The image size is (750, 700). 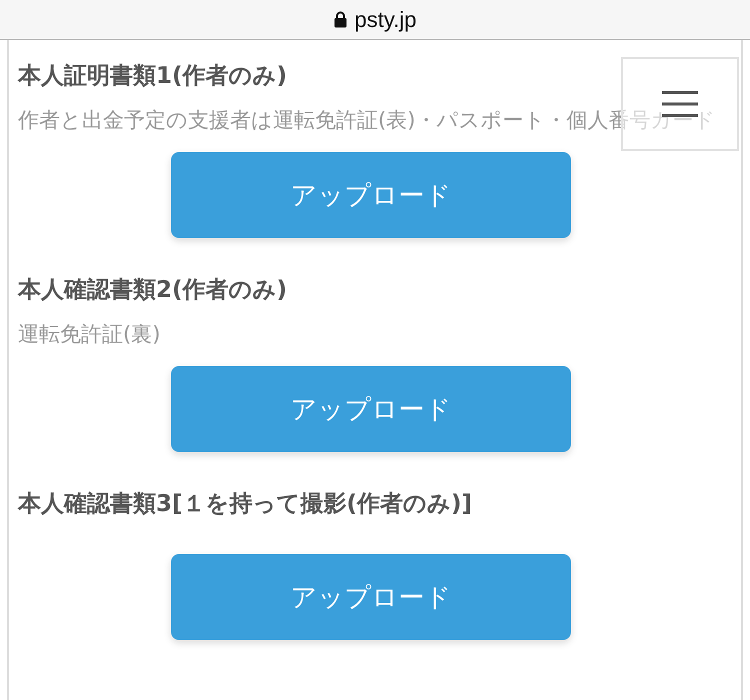 What do you see at coordinates (153, 290) in the screenshot?
I see `section-title: 本人確認書類2(作者のみ)` at bounding box center [153, 290].